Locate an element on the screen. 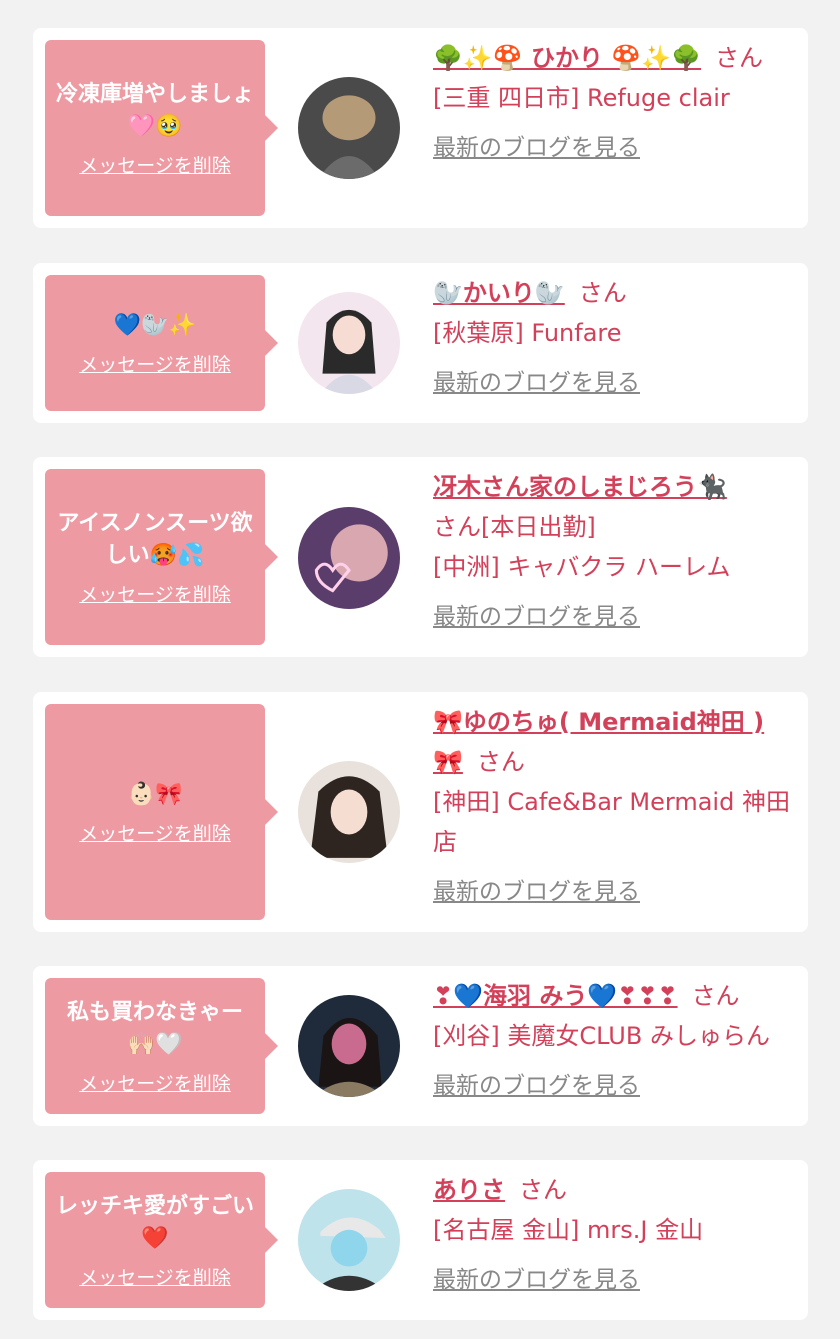  message-bubble: 💙🦭✨ メッセージを削除 is located at coordinates (161, 343).